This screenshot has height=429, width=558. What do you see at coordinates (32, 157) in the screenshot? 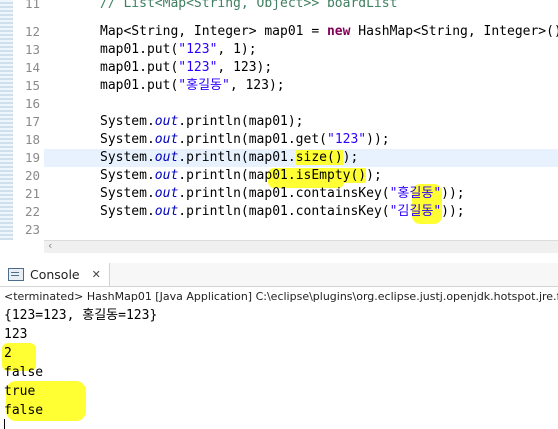
I see `line-number: 19` at bounding box center [32, 157].